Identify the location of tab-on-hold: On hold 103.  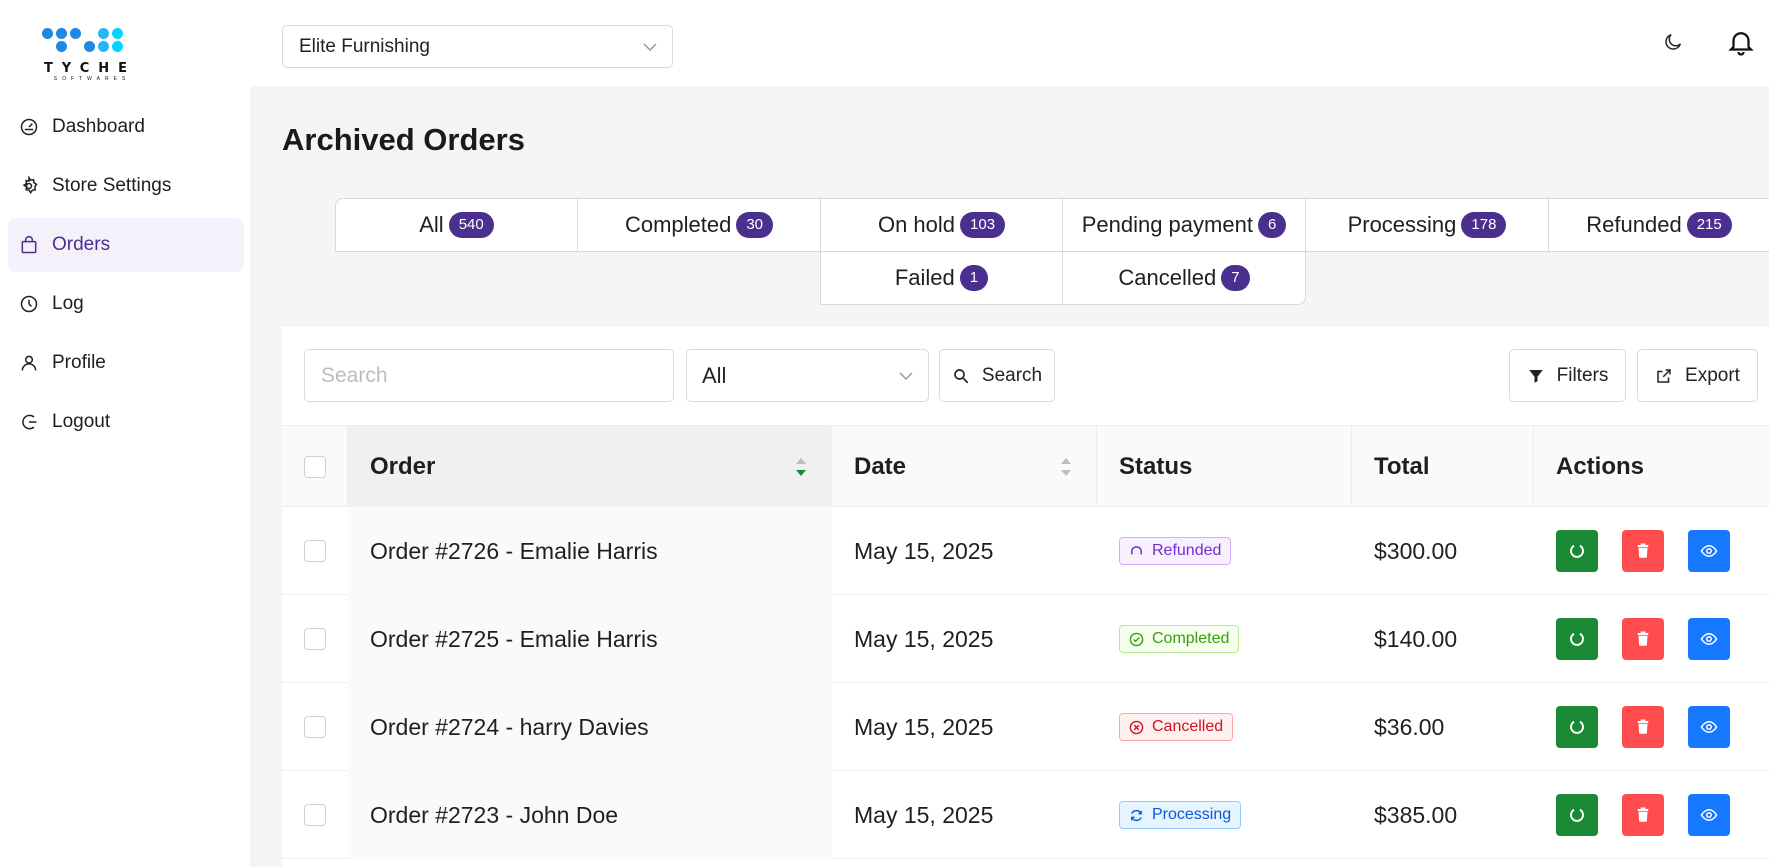
(941, 225).